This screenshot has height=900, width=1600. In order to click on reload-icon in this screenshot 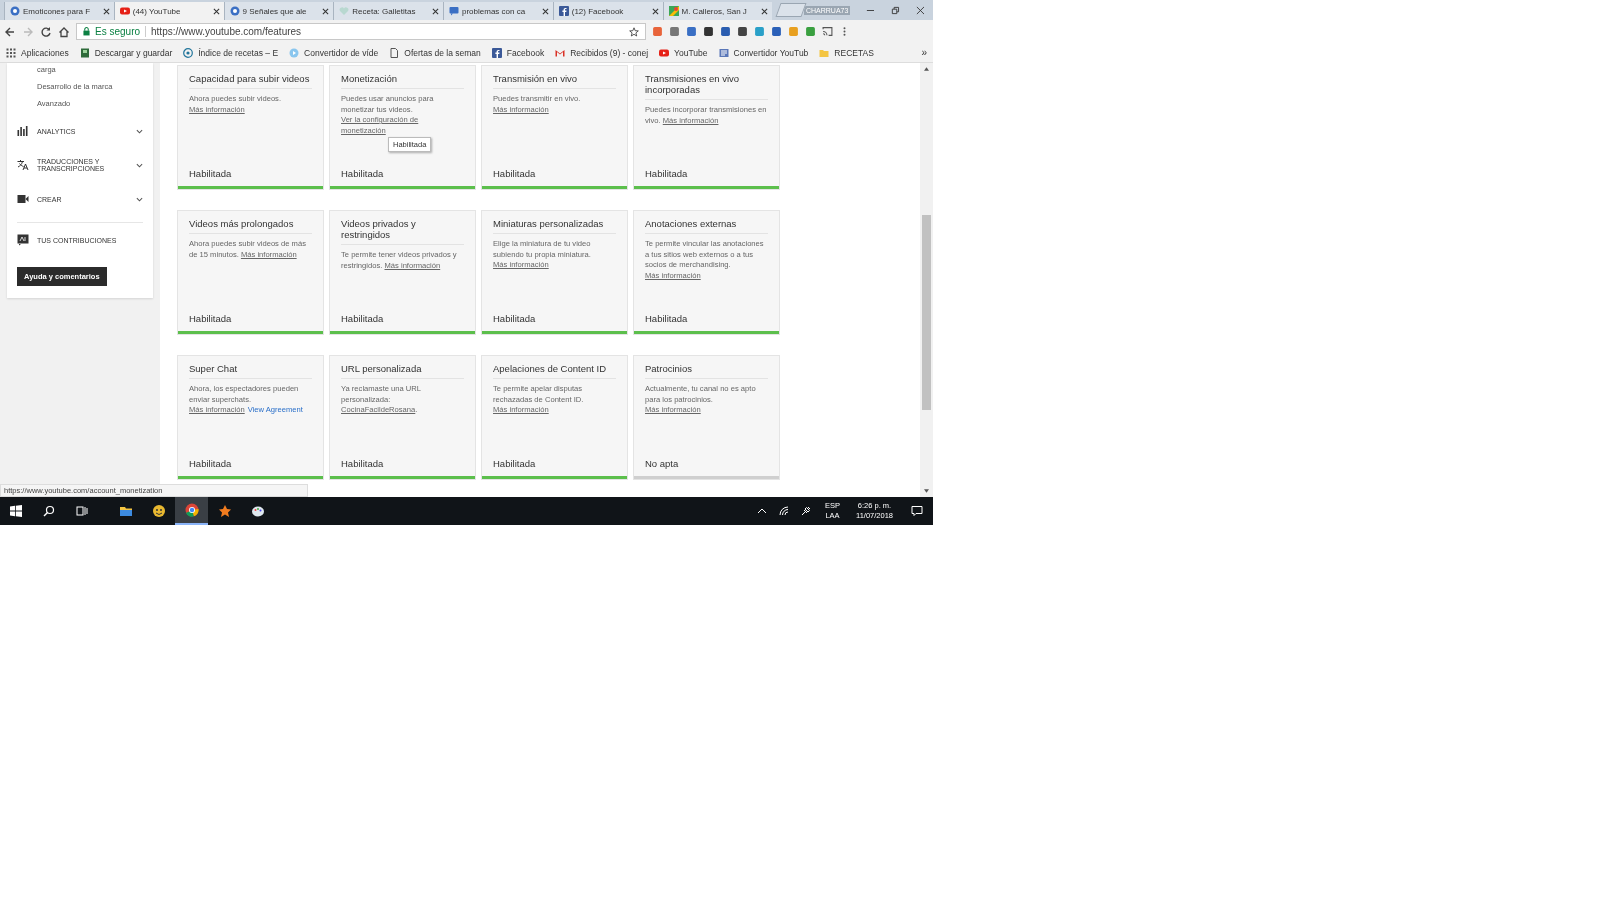, I will do `click(46, 31)`.